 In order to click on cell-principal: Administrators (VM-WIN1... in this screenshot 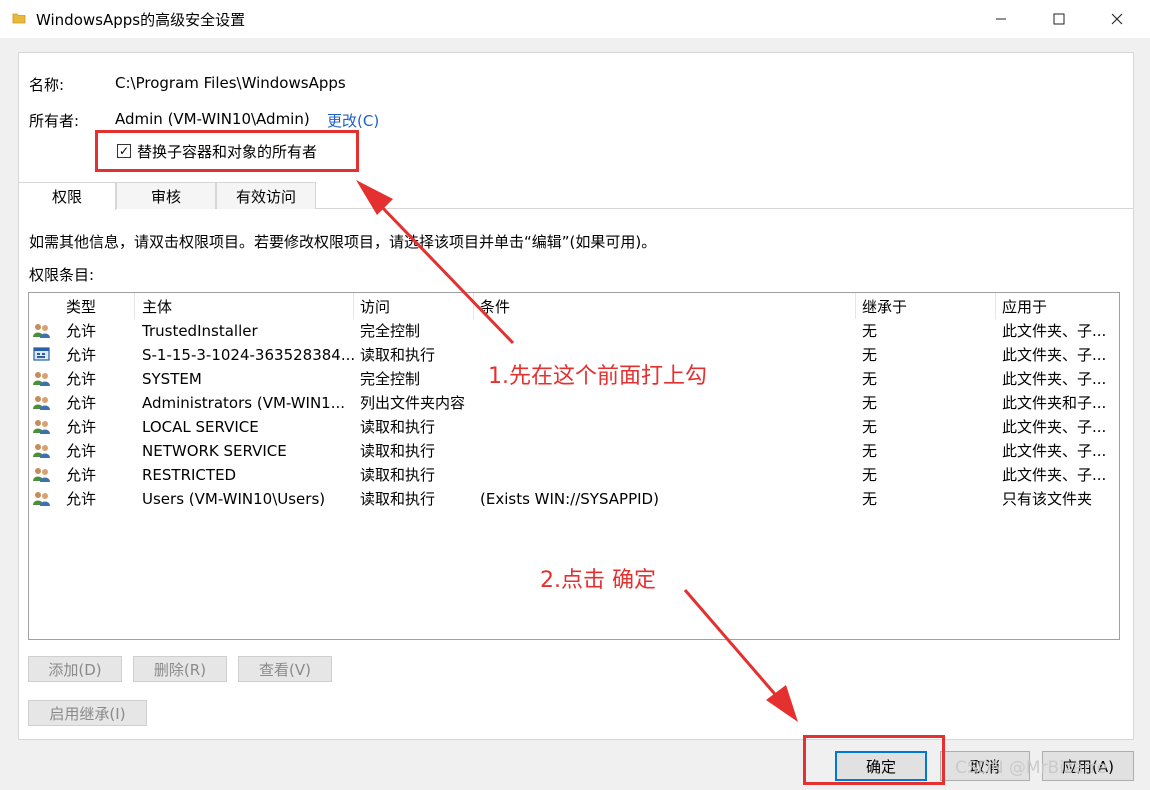, I will do `click(244, 403)`.